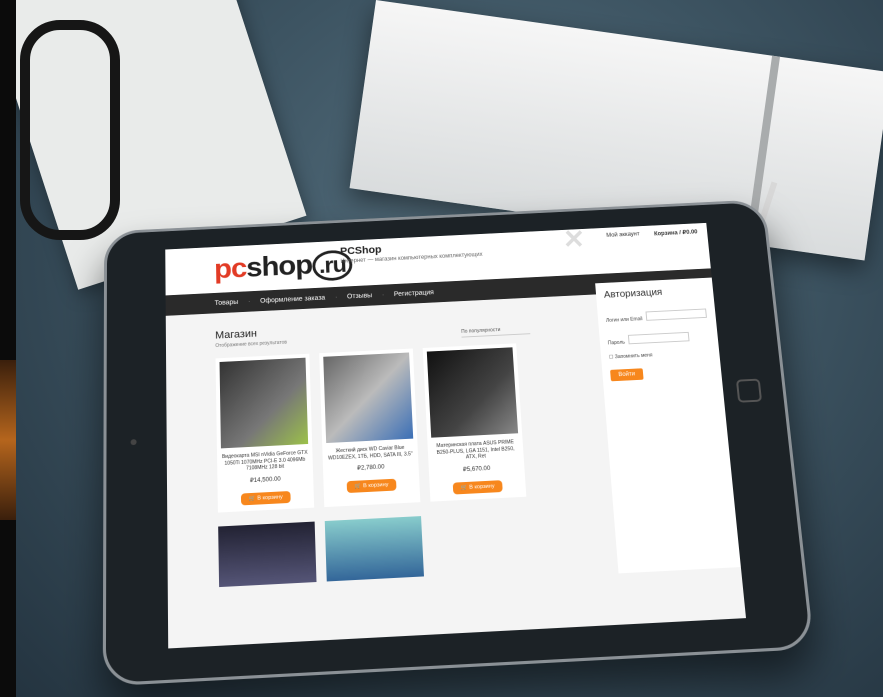 This screenshot has height=697, width=883. What do you see at coordinates (253, 498) in the screenshot?
I see `cart-icon: 🛒` at bounding box center [253, 498].